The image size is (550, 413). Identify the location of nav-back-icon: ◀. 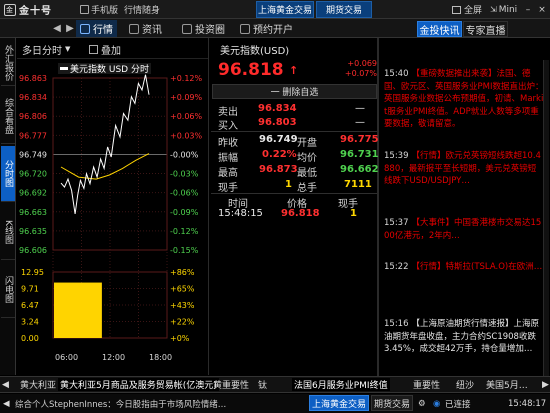
(57, 28).